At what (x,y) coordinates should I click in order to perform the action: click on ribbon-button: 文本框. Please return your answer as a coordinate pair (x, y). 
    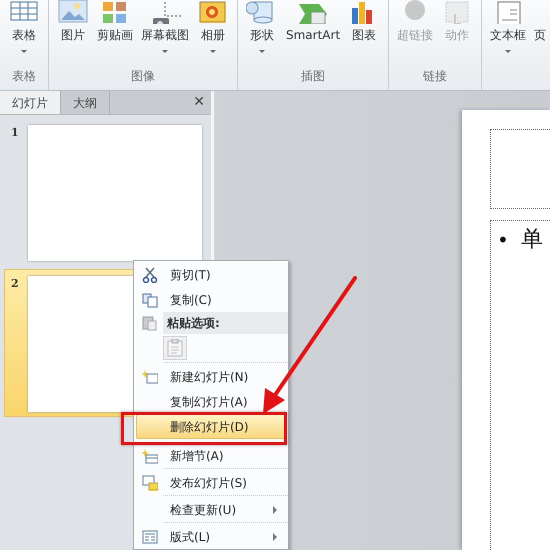
    Looking at the image, I should click on (508, 33).